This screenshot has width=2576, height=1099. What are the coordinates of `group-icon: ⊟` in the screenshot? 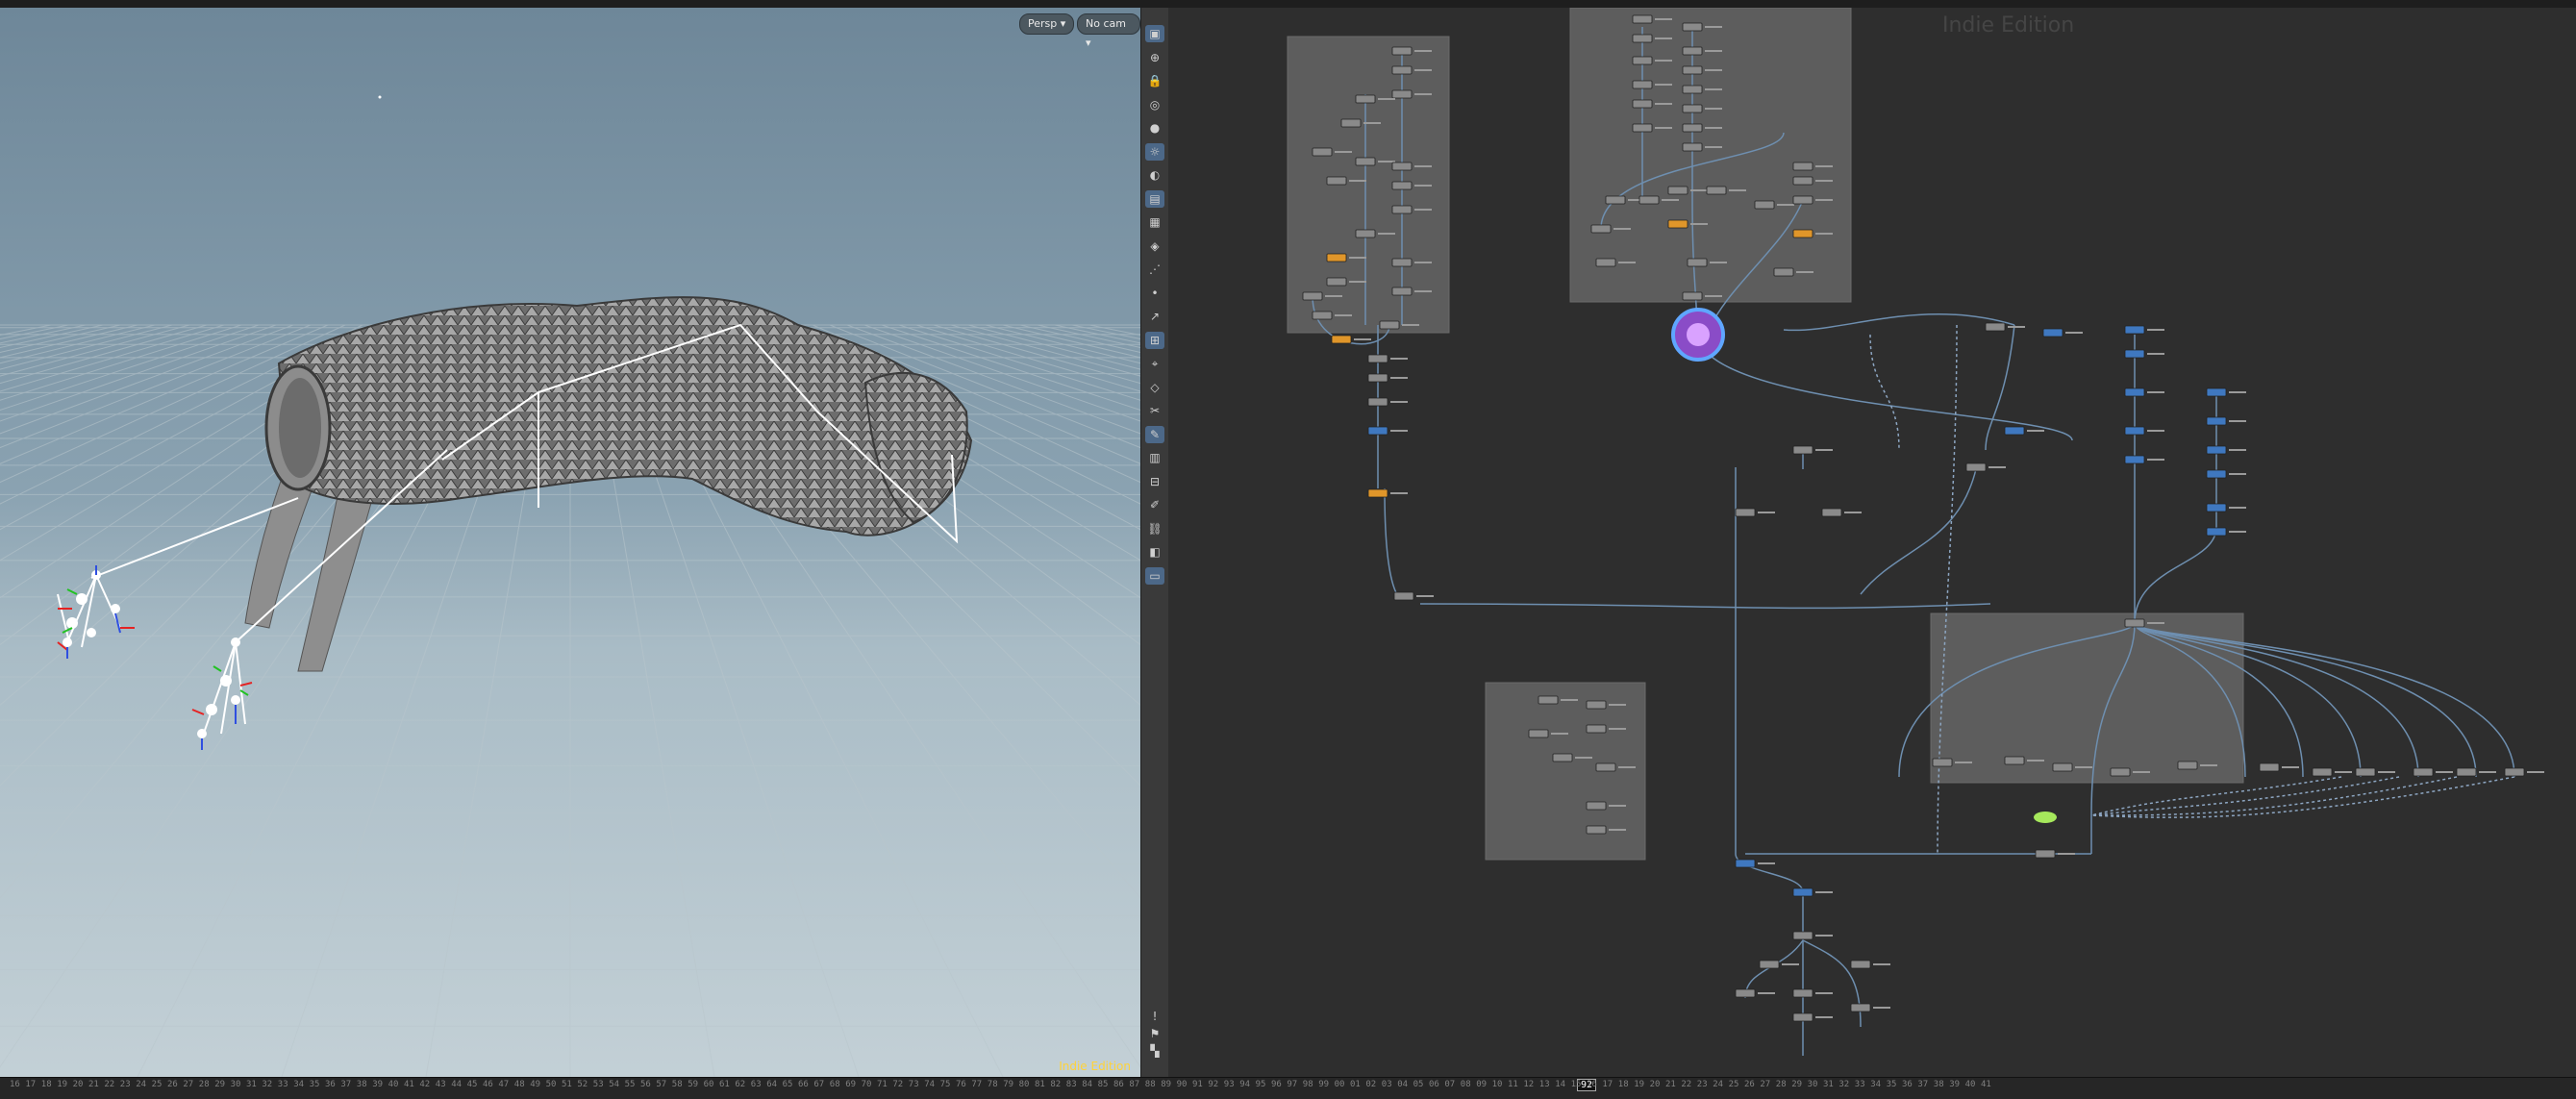 It's located at (1154, 481).